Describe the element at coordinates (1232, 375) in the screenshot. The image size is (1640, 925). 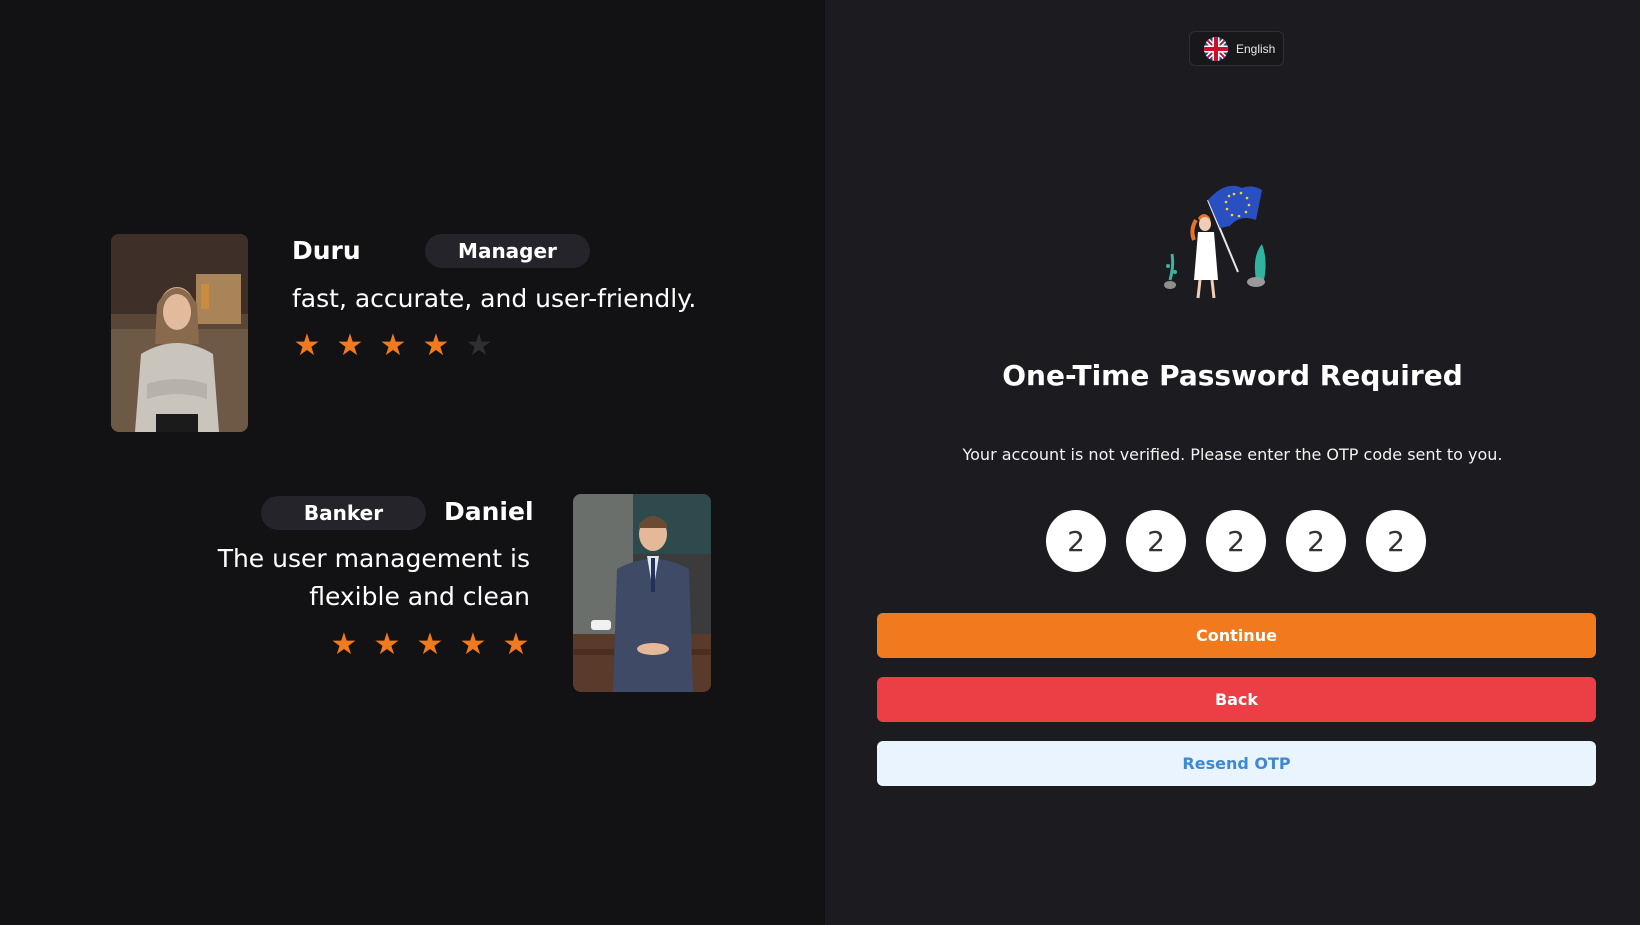
I see `page-title: One-Time Password Required` at that location.